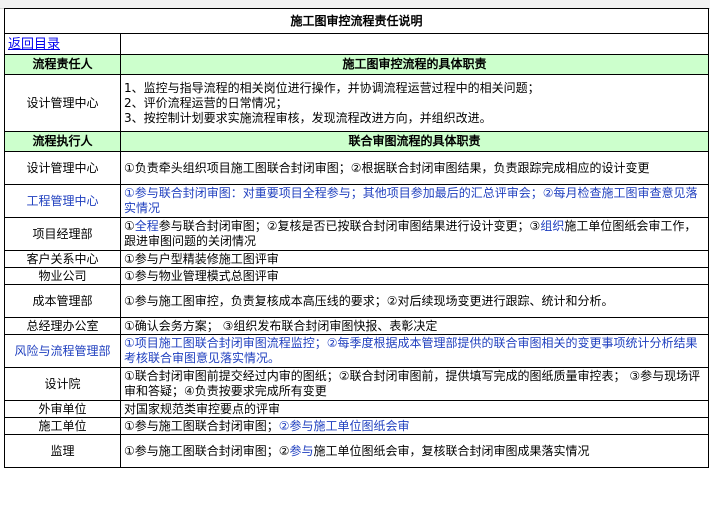 The width and height of the screenshot is (710, 508). What do you see at coordinates (344, 425) in the screenshot?
I see `duty-text: ②参与施工单位图纸会审` at bounding box center [344, 425].